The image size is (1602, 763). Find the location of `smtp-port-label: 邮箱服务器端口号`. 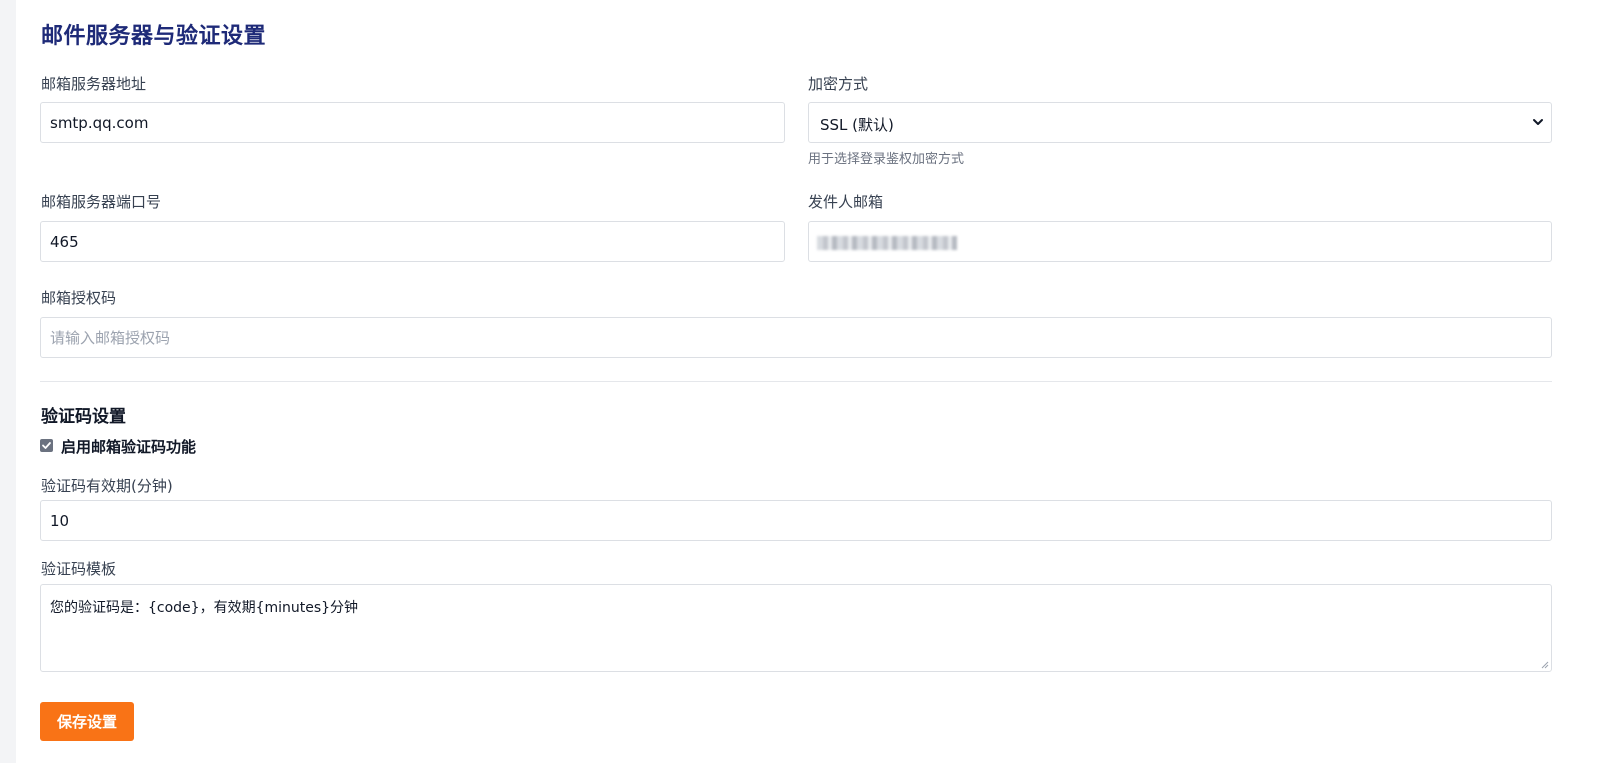

smtp-port-label: 邮箱服务器端口号 is located at coordinates (101, 202).